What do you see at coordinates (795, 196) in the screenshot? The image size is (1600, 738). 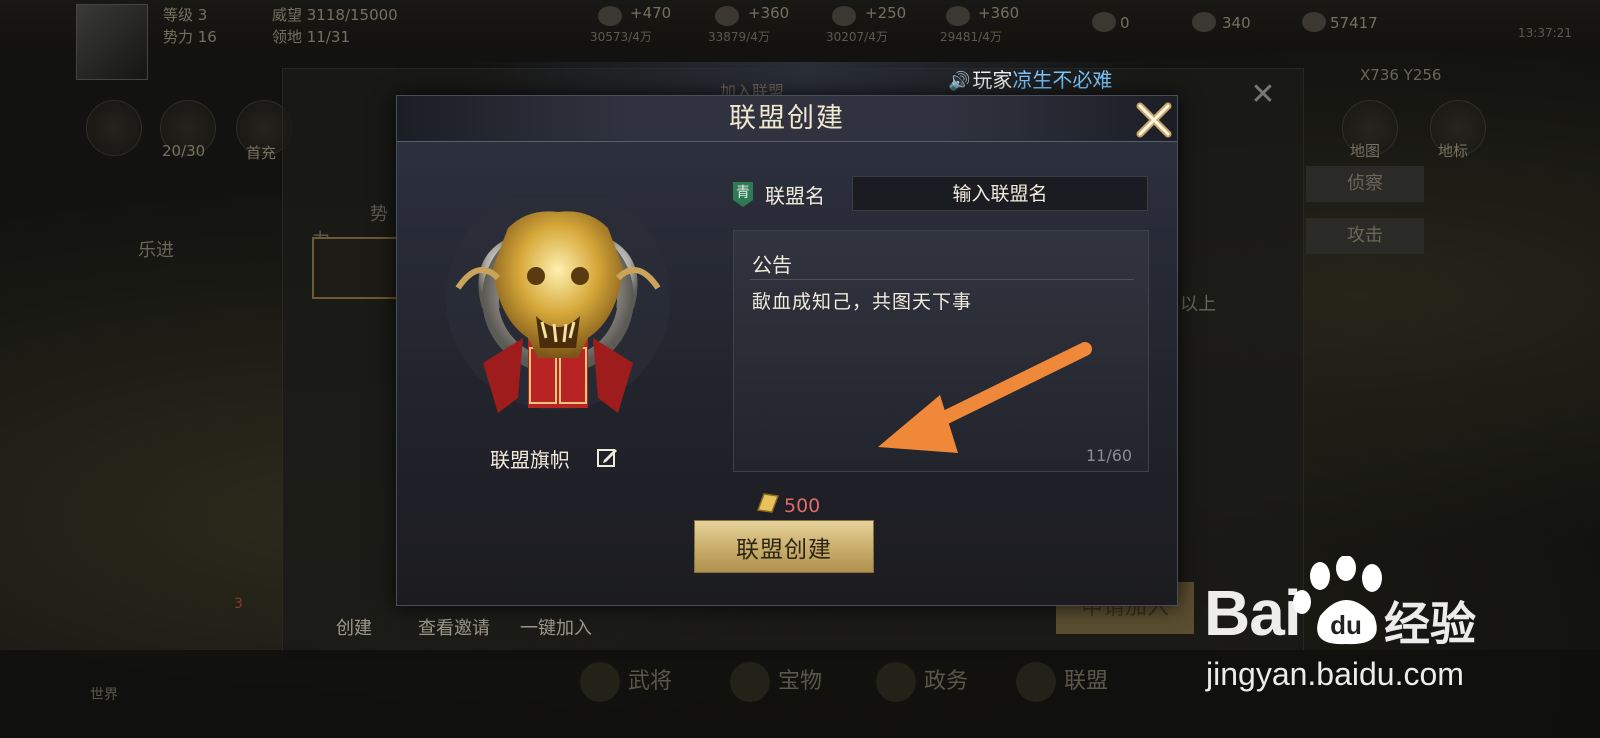 I see `alliance-name-label: 联盟名` at bounding box center [795, 196].